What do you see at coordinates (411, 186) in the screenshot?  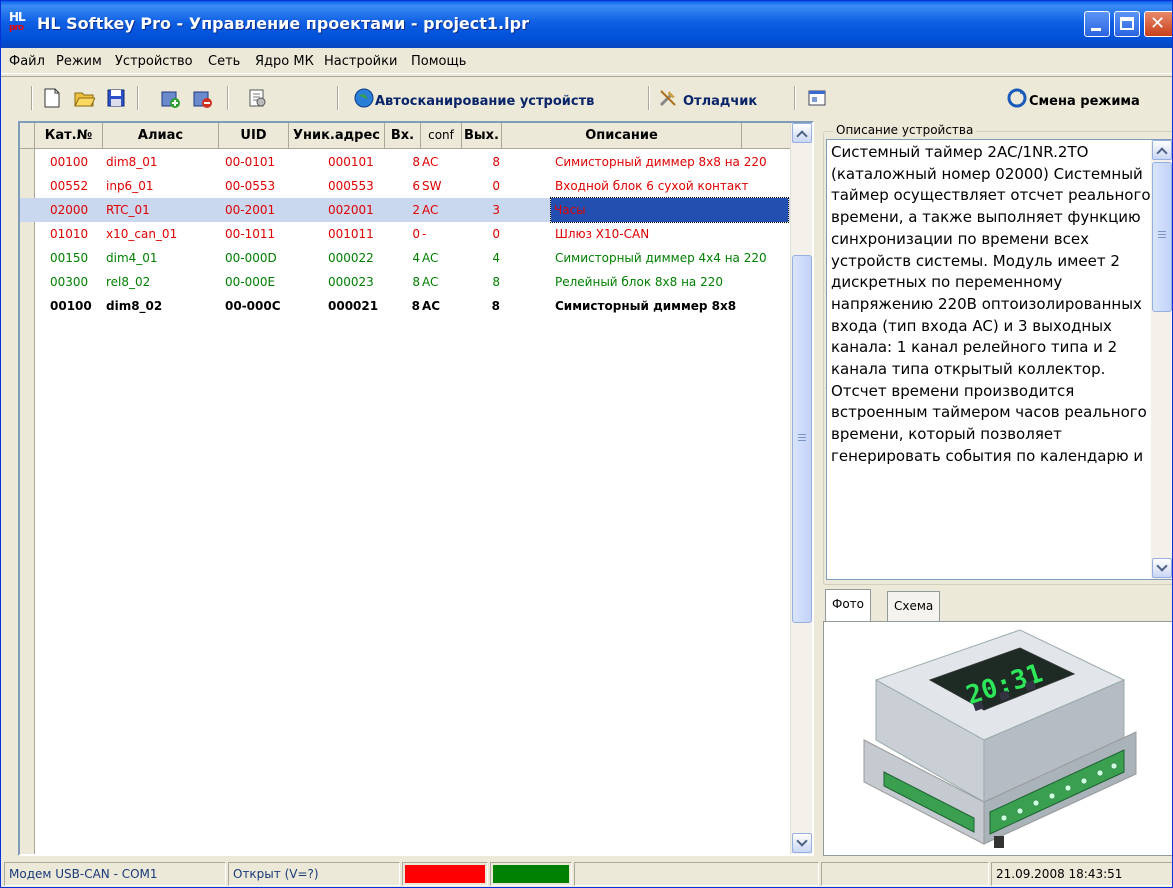 I see `cell-in: 6` at bounding box center [411, 186].